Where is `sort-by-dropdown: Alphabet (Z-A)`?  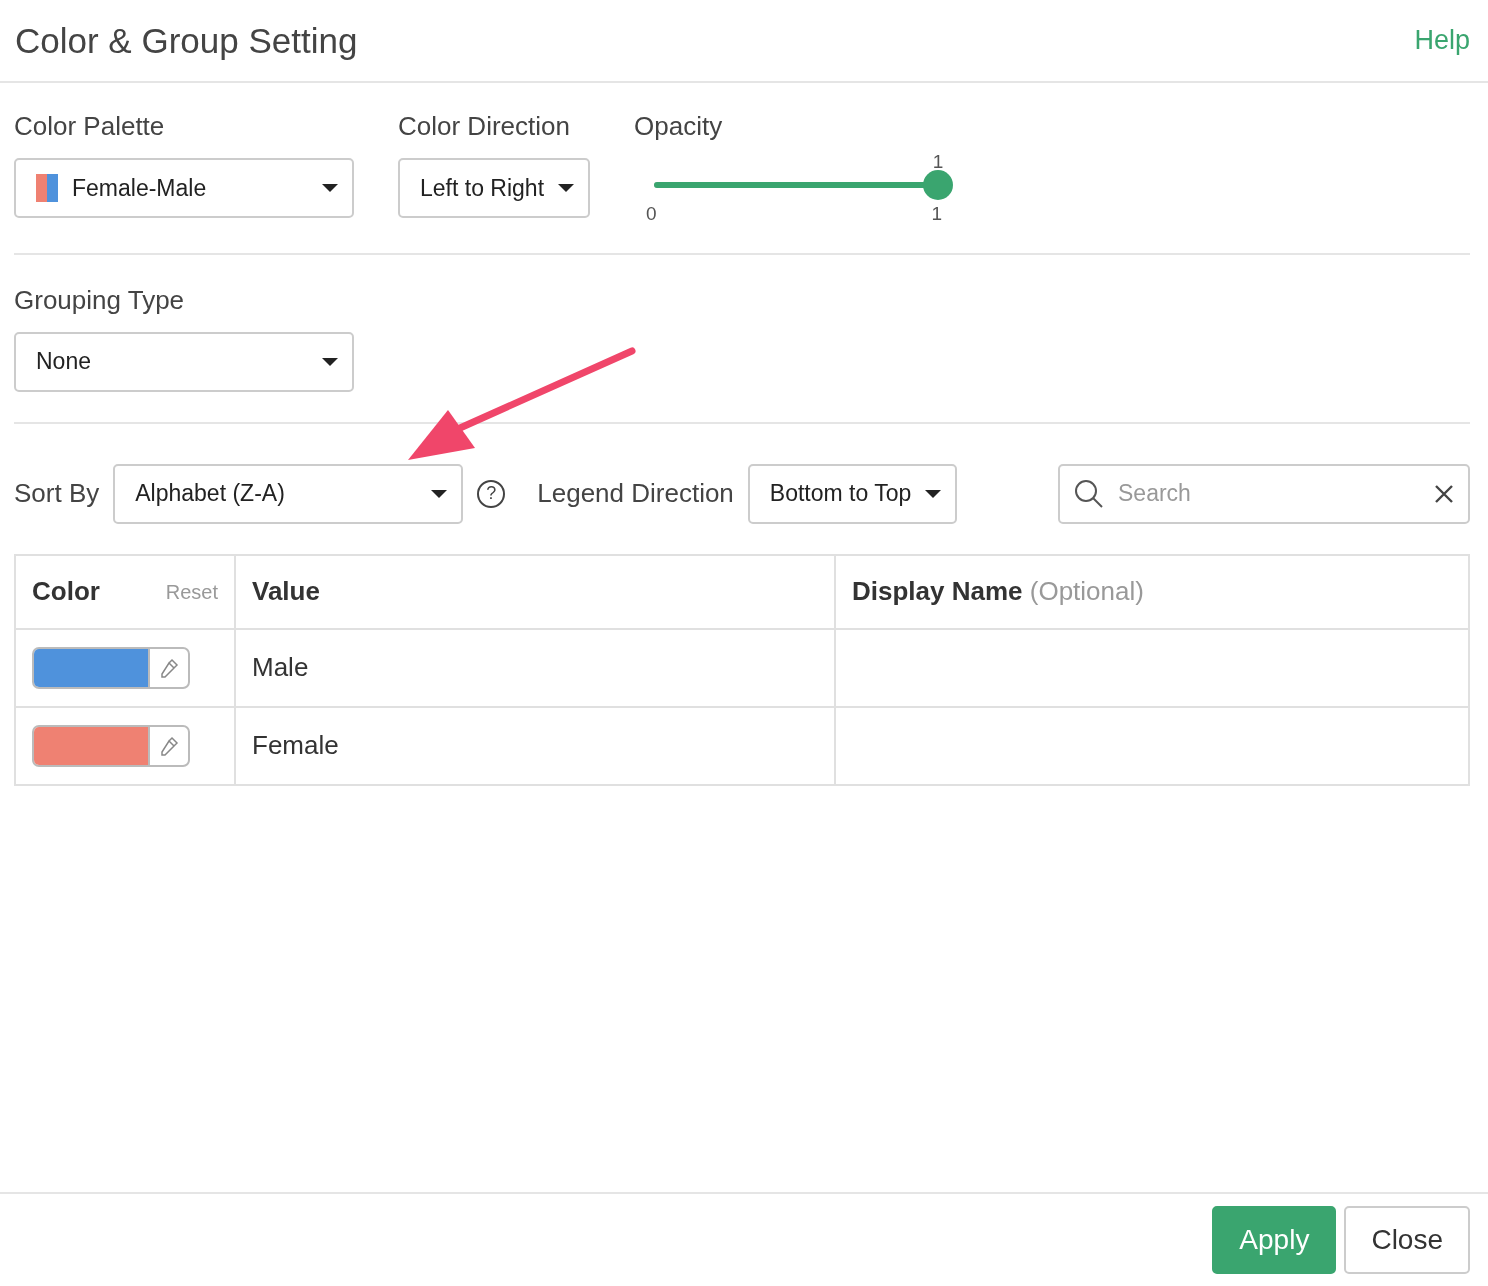 sort-by-dropdown: Alphabet (Z-A) is located at coordinates (288, 493).